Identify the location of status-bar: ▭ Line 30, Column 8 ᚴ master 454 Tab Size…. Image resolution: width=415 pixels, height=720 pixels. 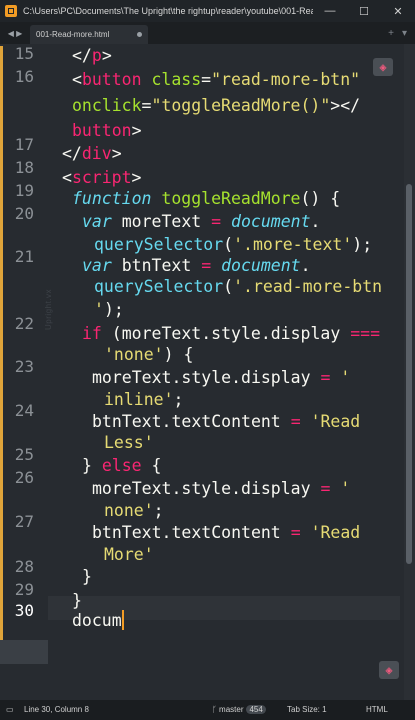
(207, 710).